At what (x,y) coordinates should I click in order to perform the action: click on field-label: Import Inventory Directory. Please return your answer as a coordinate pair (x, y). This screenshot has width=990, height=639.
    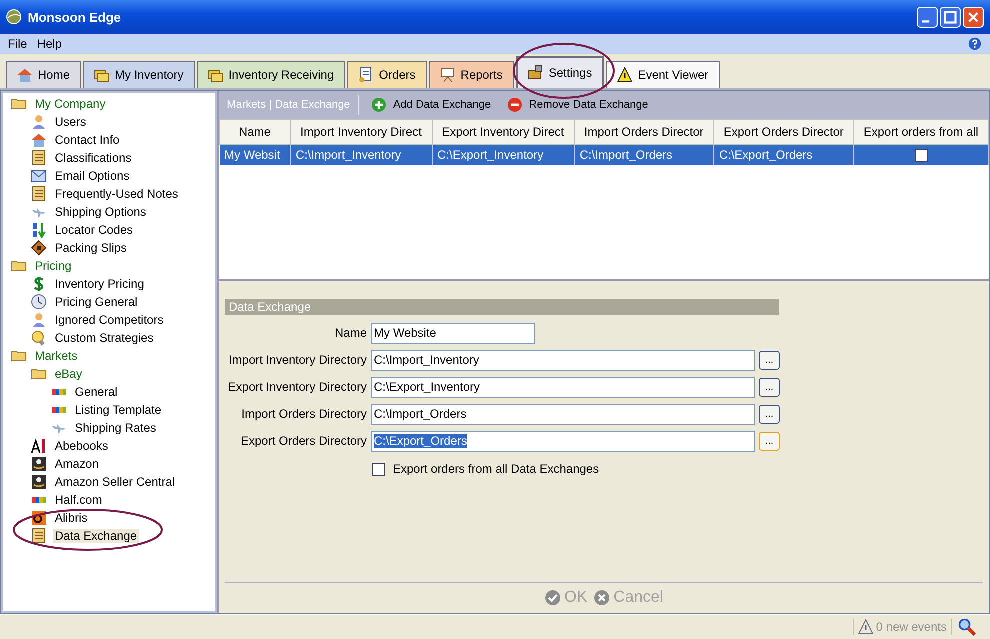
    Looking at the image, I should click on (297, 360).